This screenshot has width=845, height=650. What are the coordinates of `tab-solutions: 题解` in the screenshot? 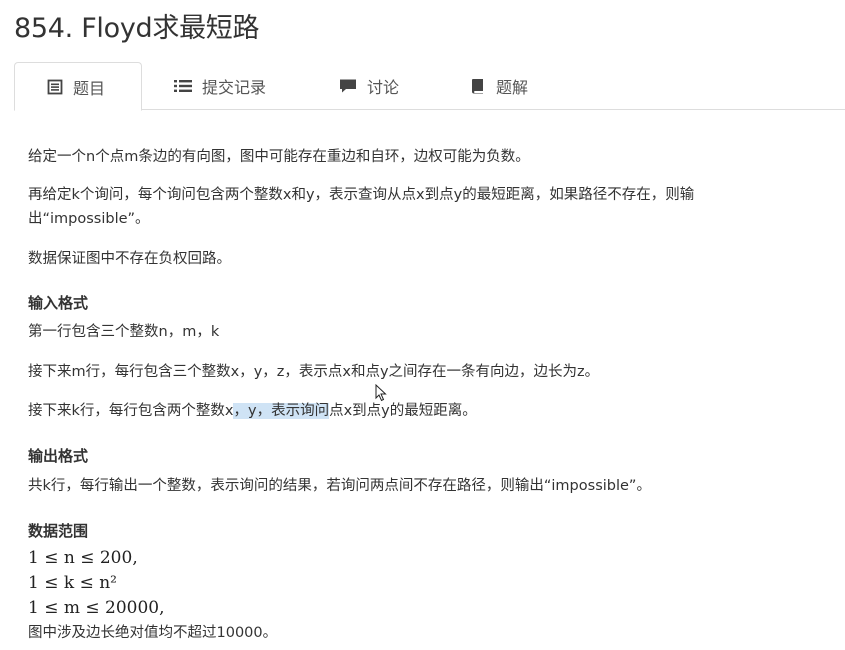 It's located at (499, 86).